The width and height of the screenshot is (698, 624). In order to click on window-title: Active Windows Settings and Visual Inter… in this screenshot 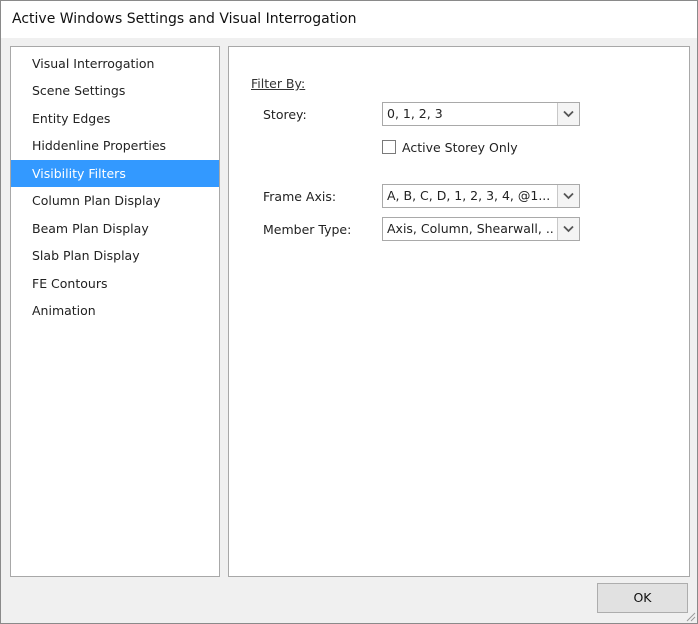, I will do `click(184, 19)`.